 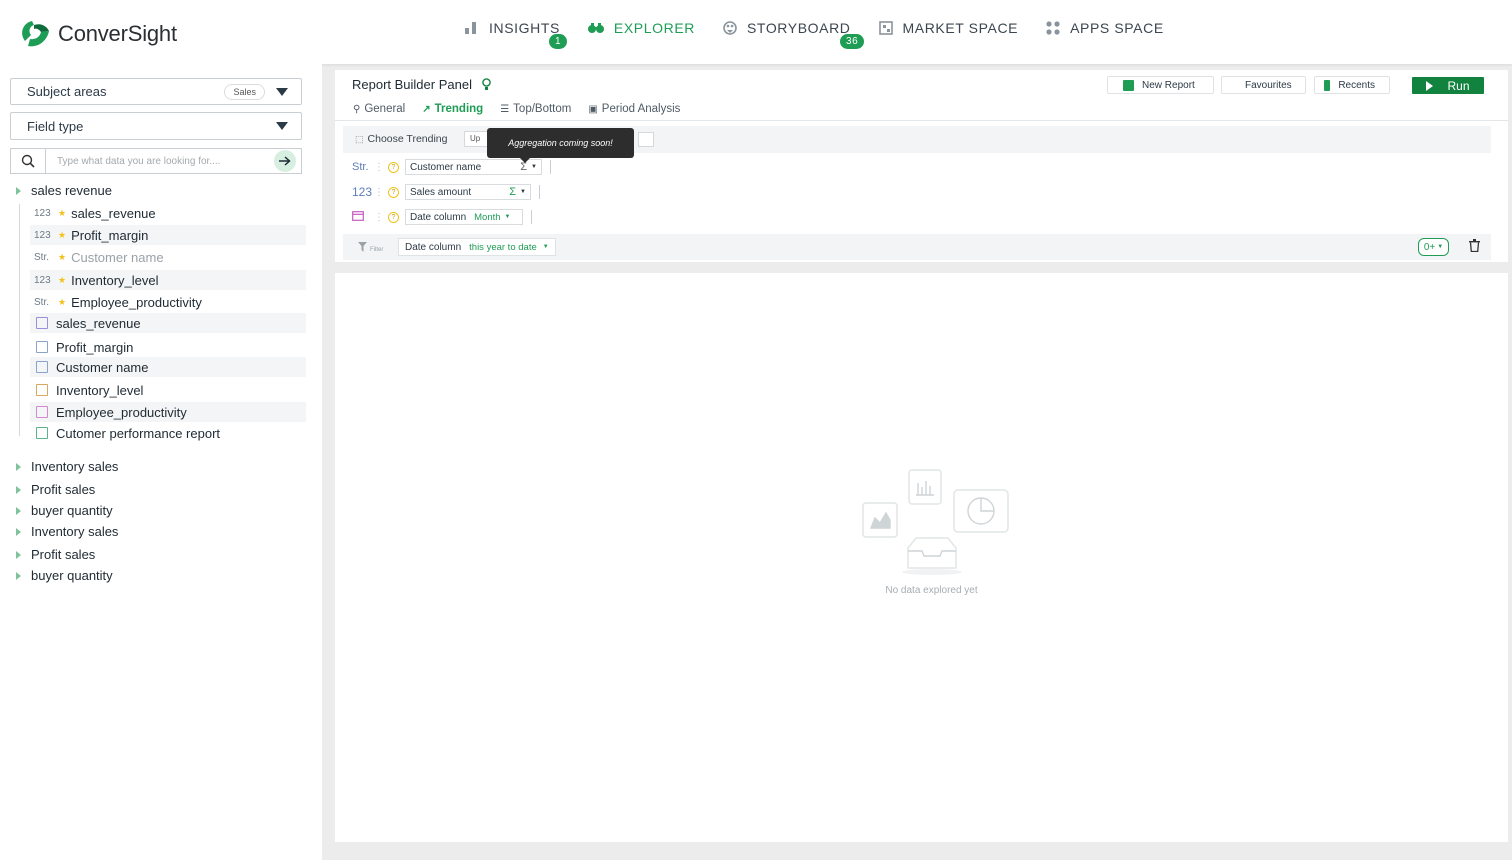 What do you see at coordinates (168, 347) in the screenshot?
I see `tree-report-item: Profit_margin` at bounding box center [168, 347].